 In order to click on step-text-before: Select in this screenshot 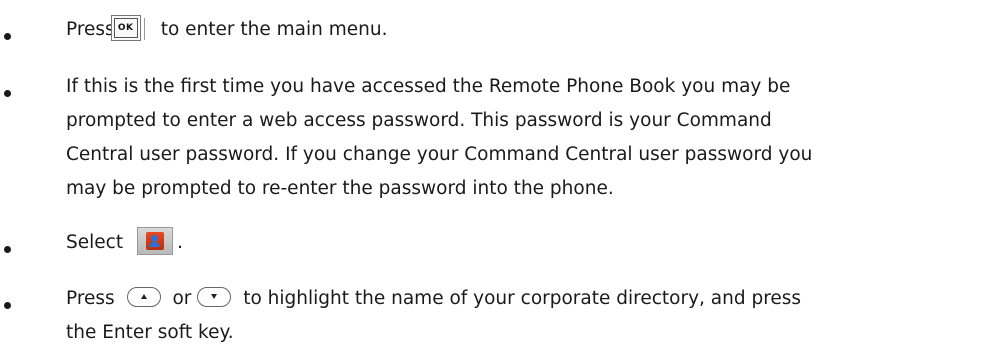, I will do `click(95, 242)`.